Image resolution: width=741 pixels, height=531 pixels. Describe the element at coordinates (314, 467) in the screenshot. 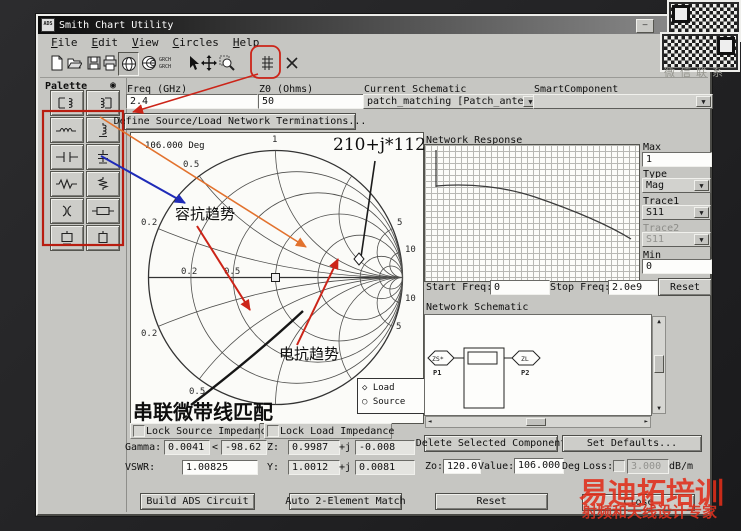

I see `y-real-field: 1.0012` at that location.